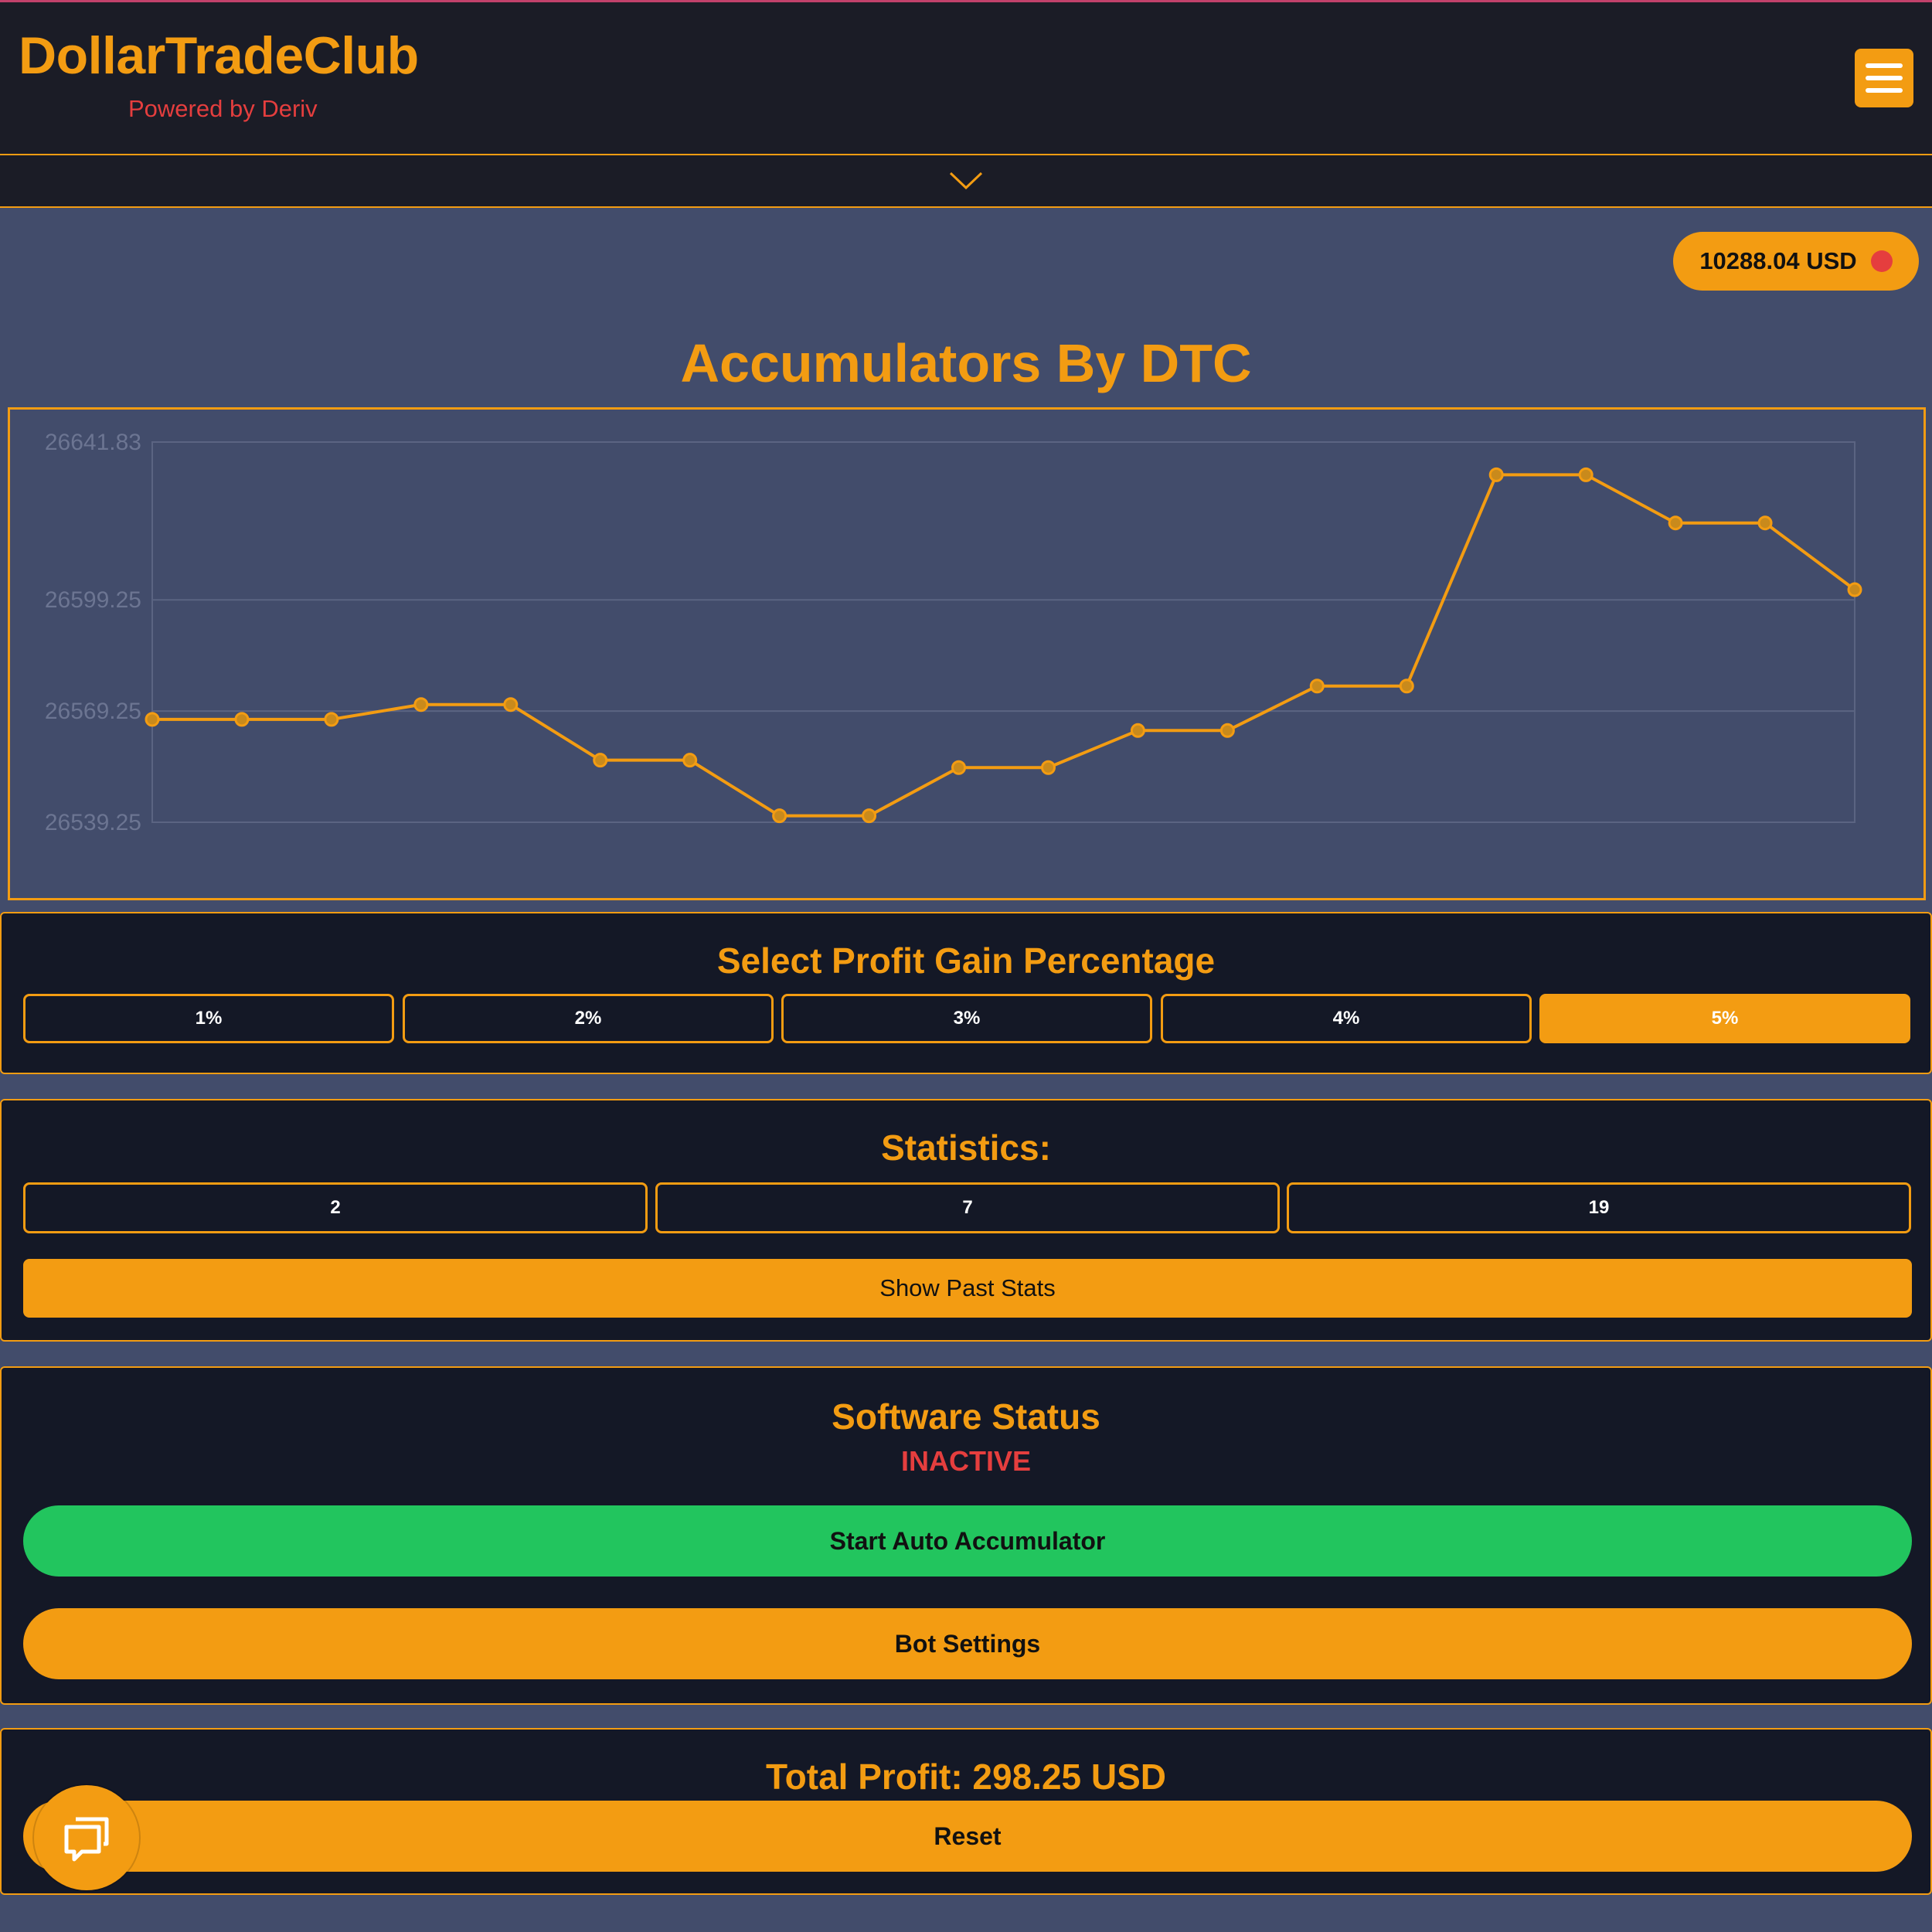  Describe the element at coordinates (968, 1207) in the screenshot. I see `stat-value-2: 7` at that location.